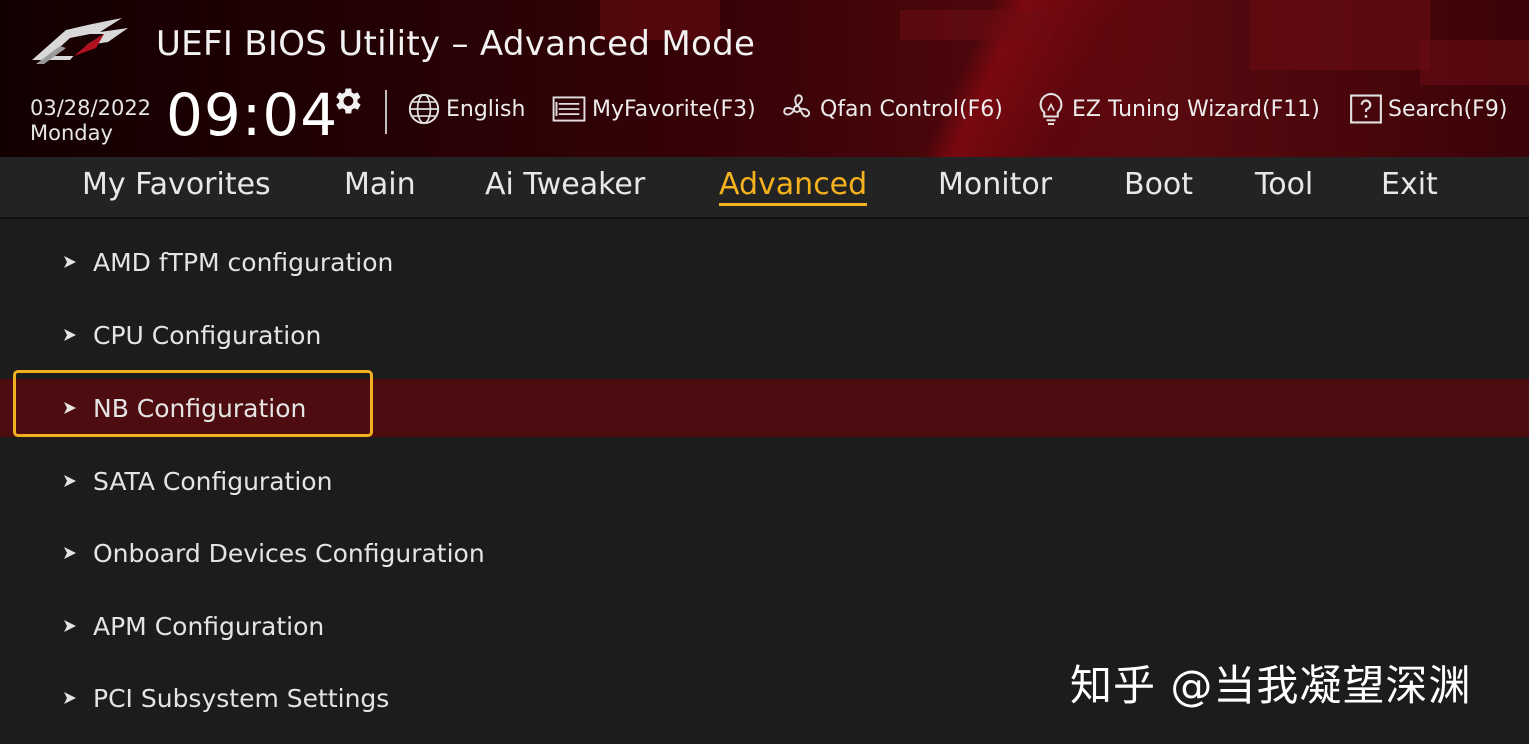  What do you see at coordinates (764, 553) in the screenshot?
I see `menu-item-onboard-devices: Onboard Devices Configuration` at bounding box center [764, 553].